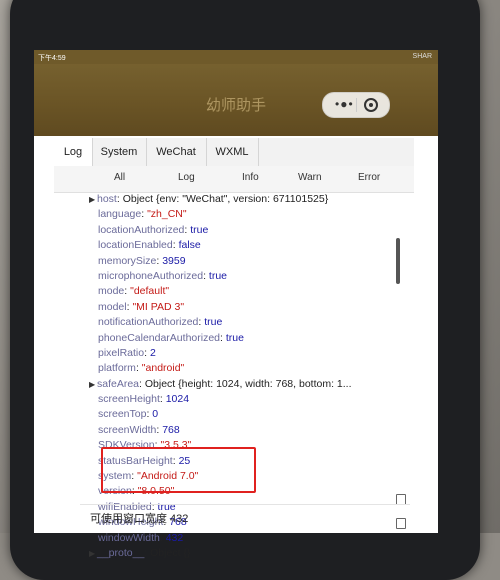 This screenshot has height=580, width=500. What do you see at coordinates (248, 338) in the screenshot?
I see `log-property-row: phoneCalendarAuthorized: true` at bounding box center [248, 338].